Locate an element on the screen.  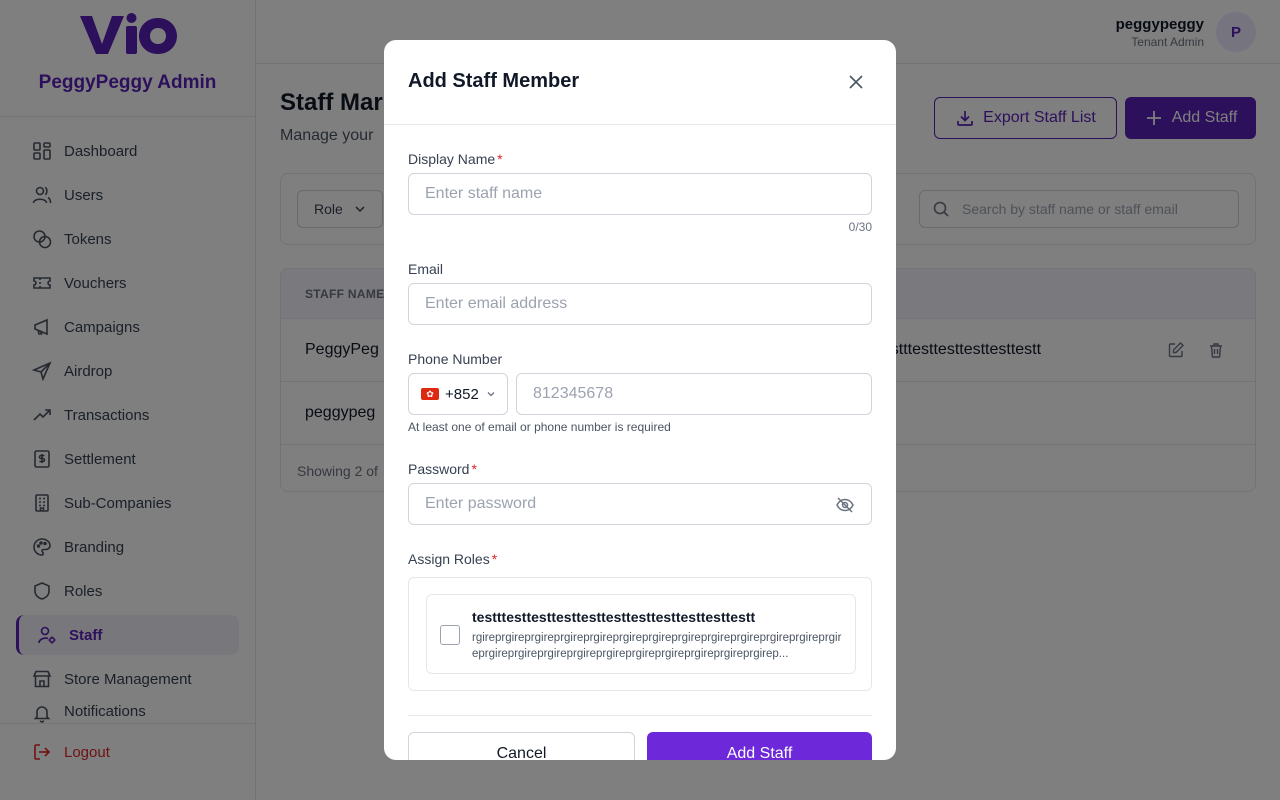
email-field: Enter email address is located at coordinates (640, 304).